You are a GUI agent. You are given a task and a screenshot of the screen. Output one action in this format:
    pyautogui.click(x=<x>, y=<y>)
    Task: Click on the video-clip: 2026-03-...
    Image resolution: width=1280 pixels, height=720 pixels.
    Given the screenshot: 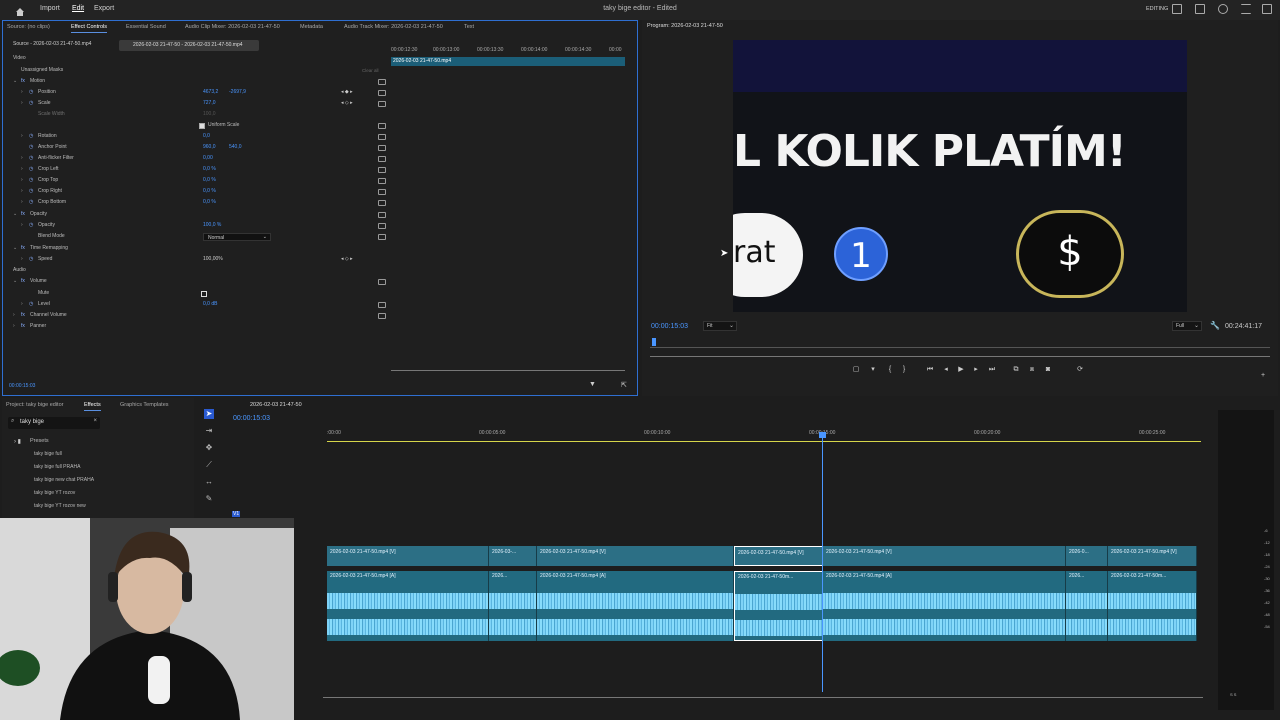 What is the action you would take?
    pyautogui.click(x=513, y=556)
    